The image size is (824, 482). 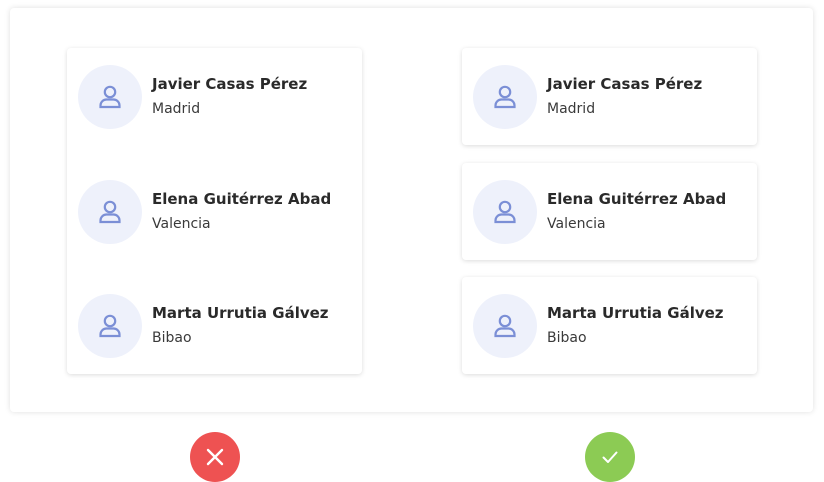 I want to click on person-card: Elena Guitérrez Abad Valencia, so click(x=609, y=211).